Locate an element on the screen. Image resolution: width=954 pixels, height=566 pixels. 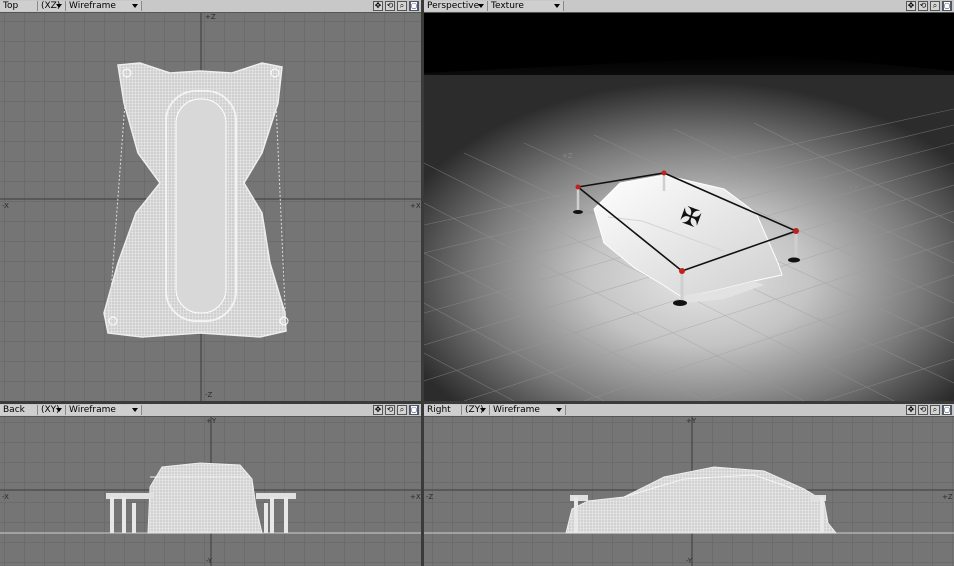
axes-dropdown: (ZY) is located at coordinates (476, 410).